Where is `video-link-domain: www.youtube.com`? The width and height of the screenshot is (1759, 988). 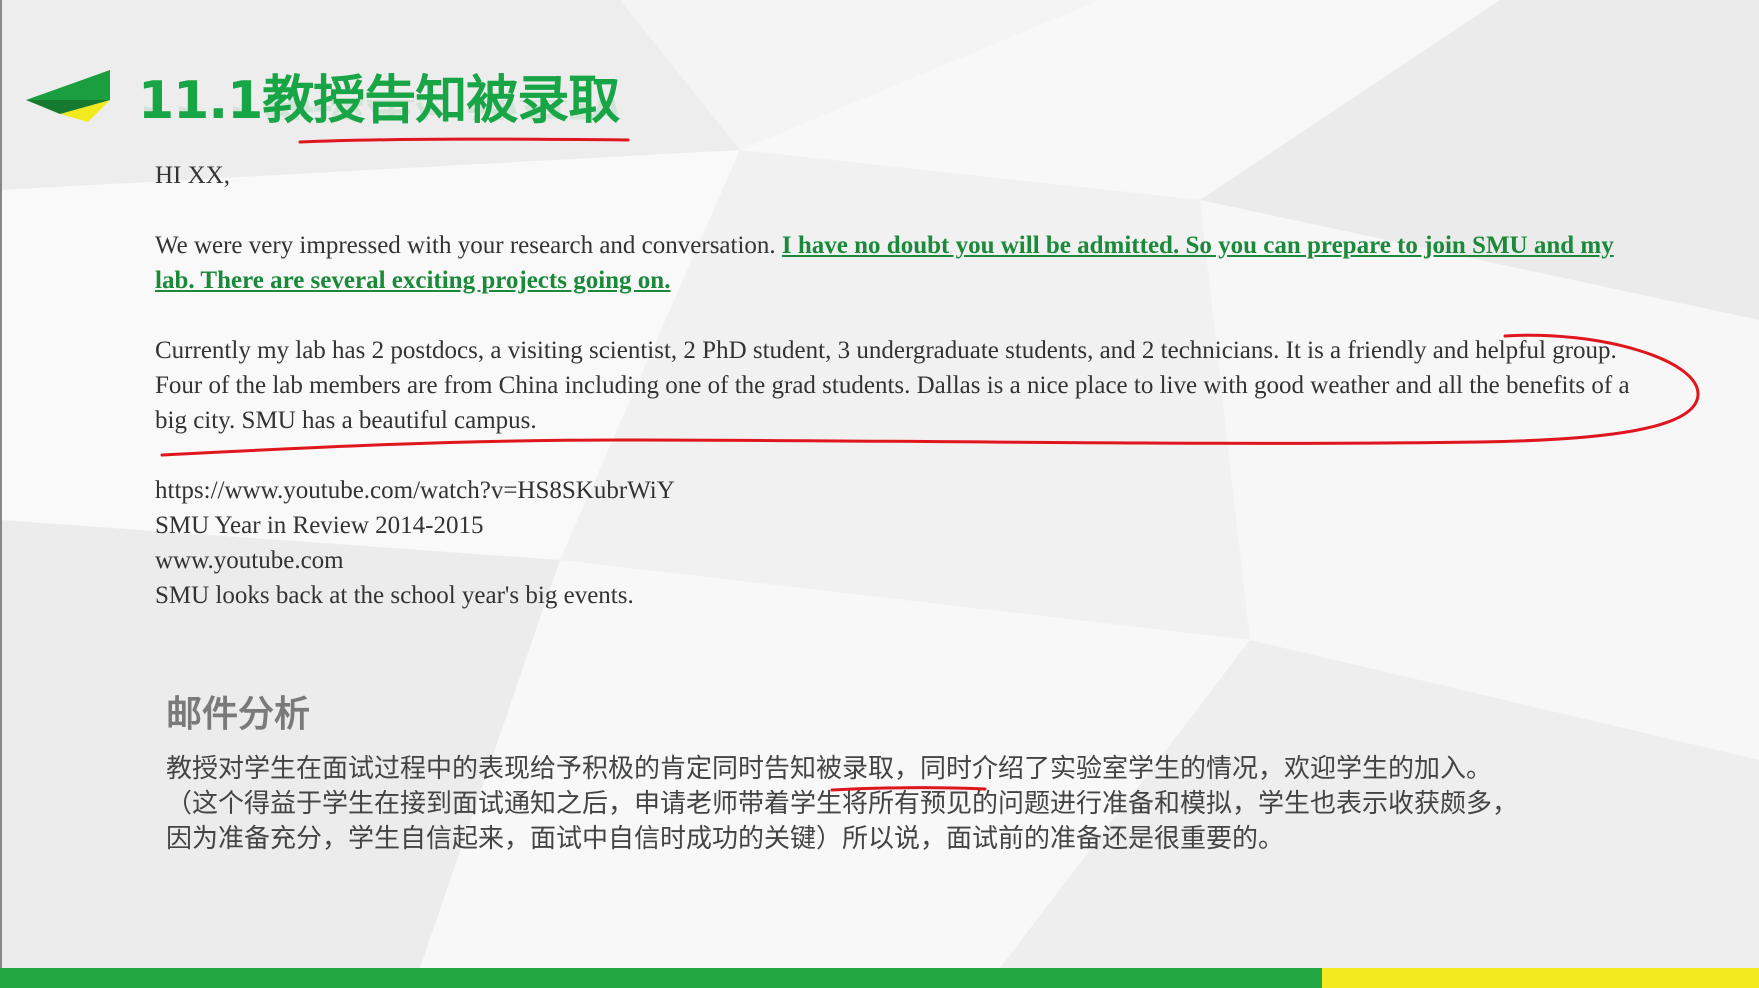
video-link-domain: www.youtube.com is located at coordinates (249, 560).